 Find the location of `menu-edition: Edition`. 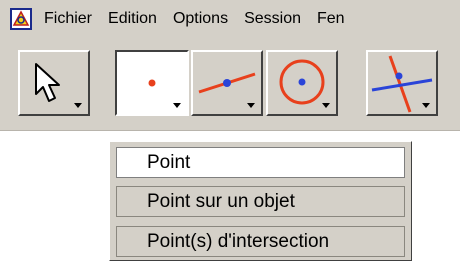

menu-edition: Edition is located at coordinates (132, 19).